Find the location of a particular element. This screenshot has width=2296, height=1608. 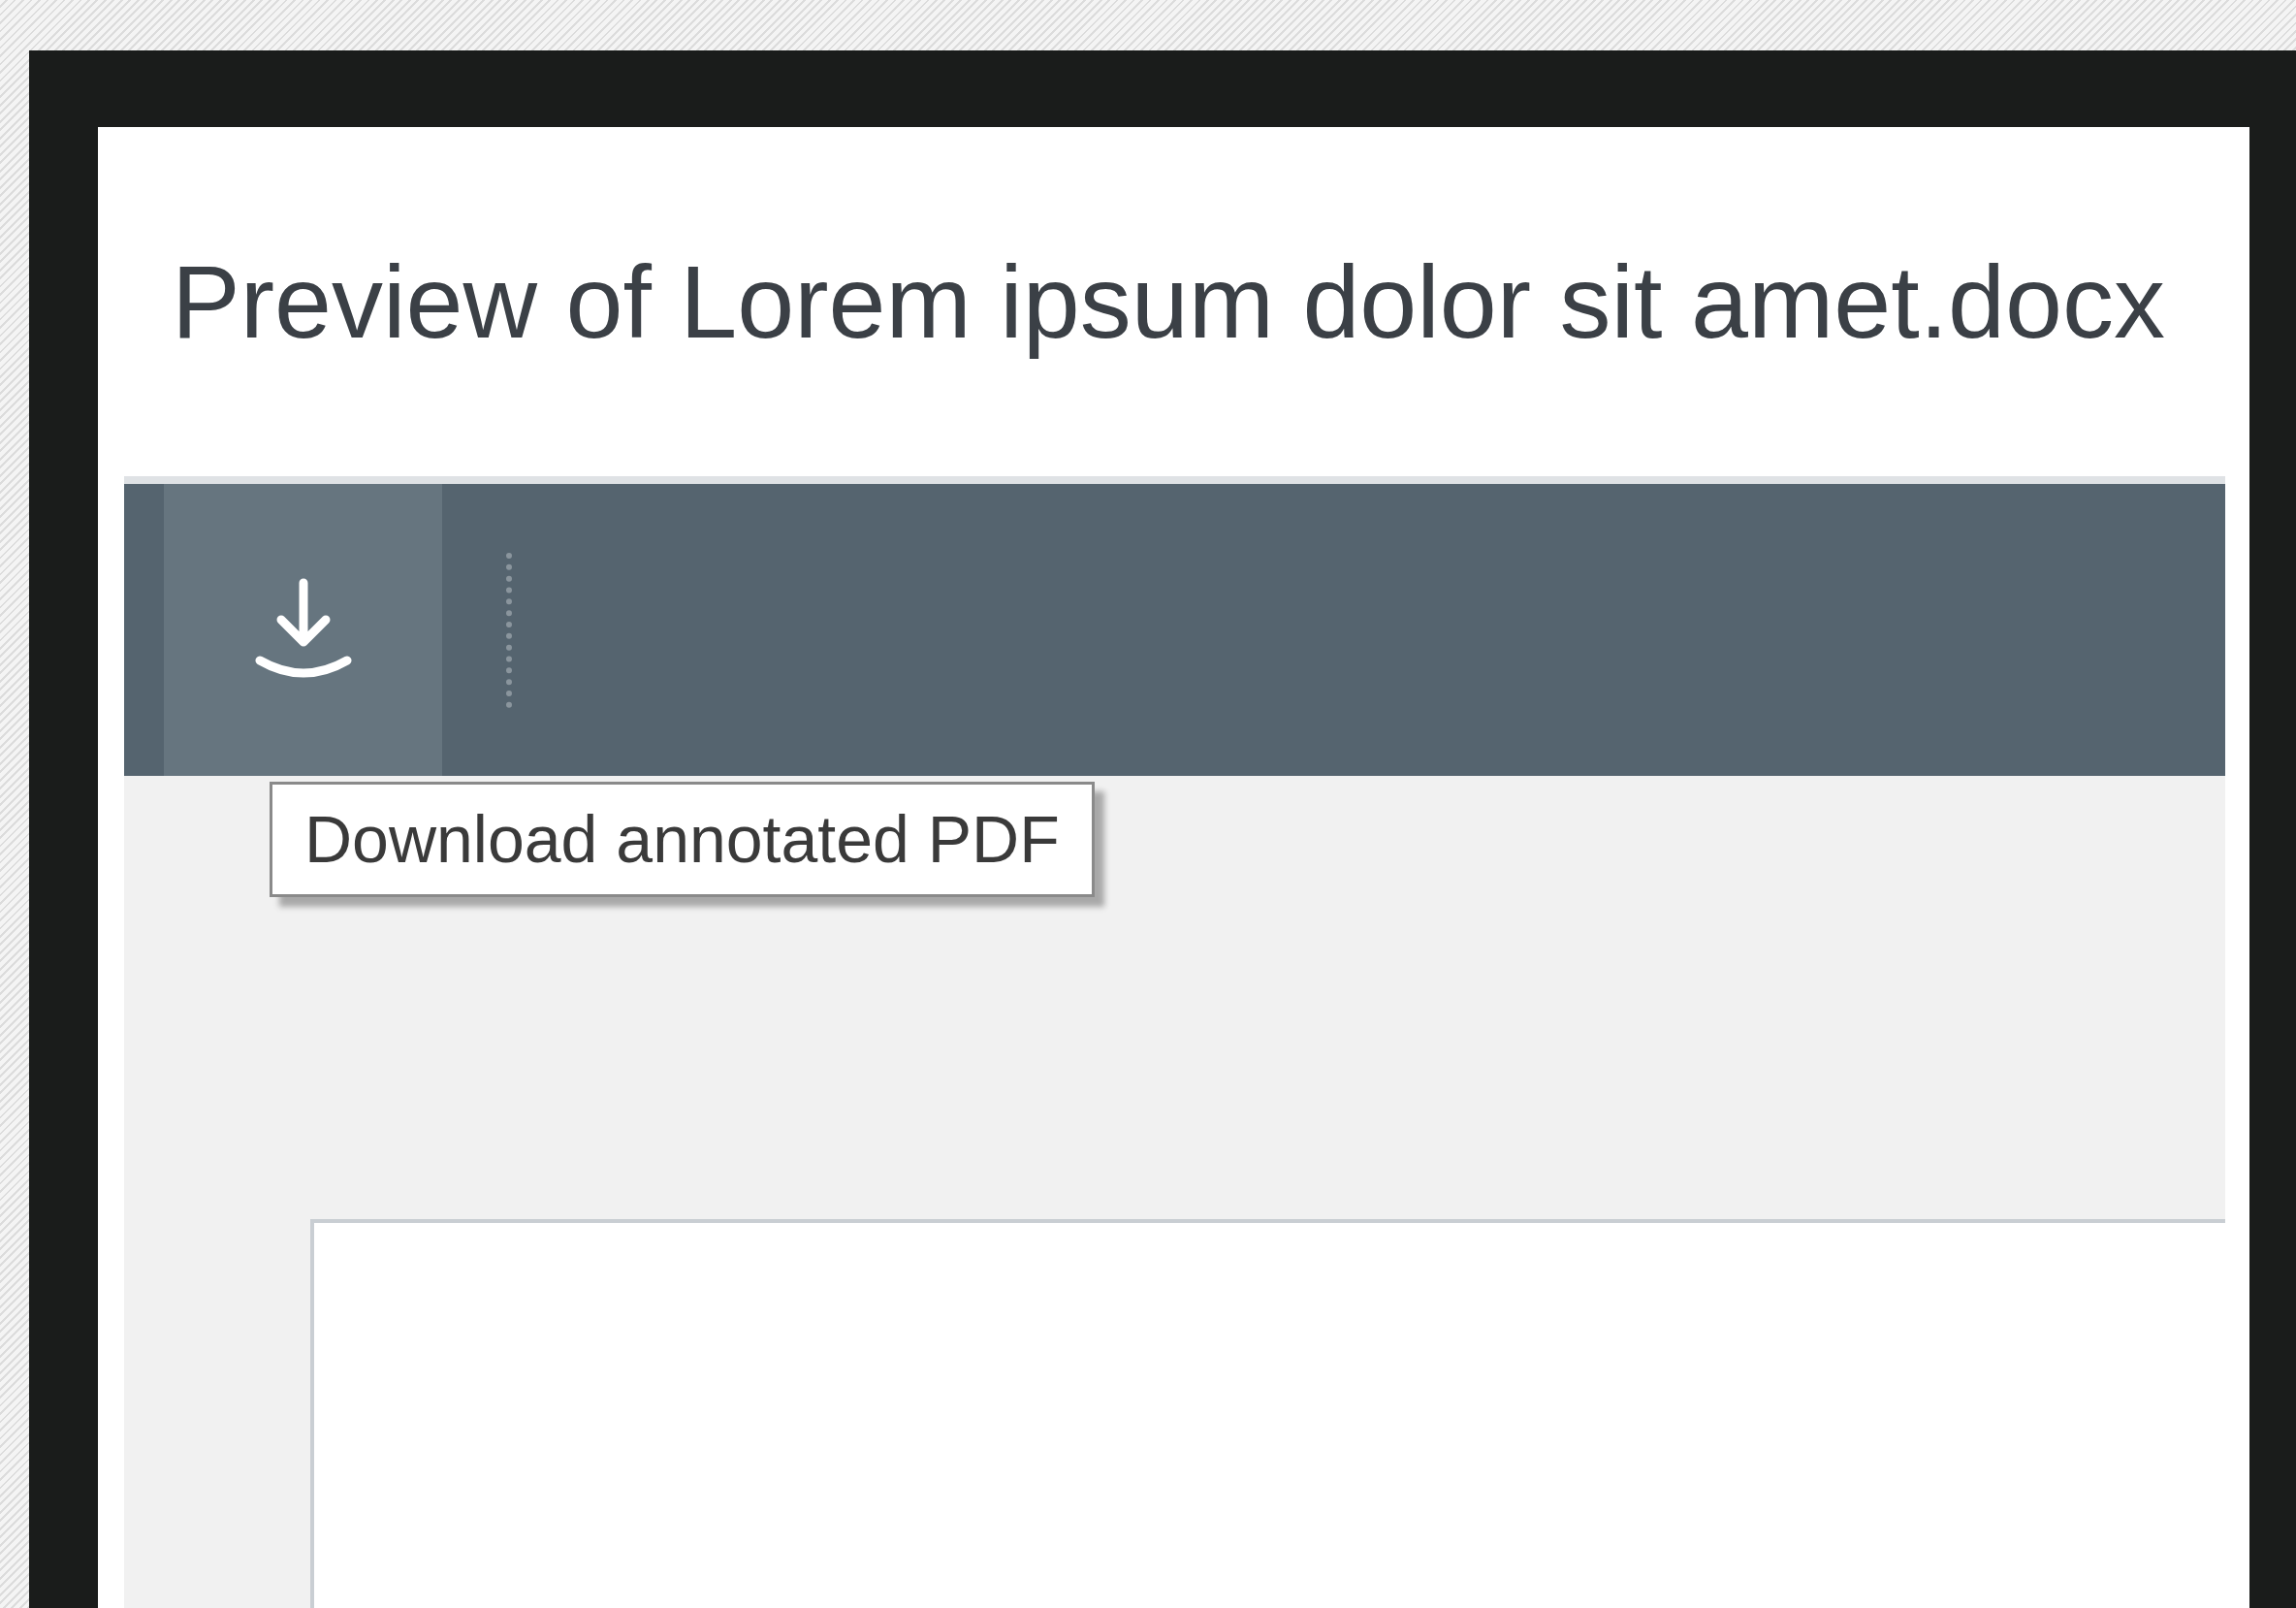

download-button is located at coordinates (303, 630).